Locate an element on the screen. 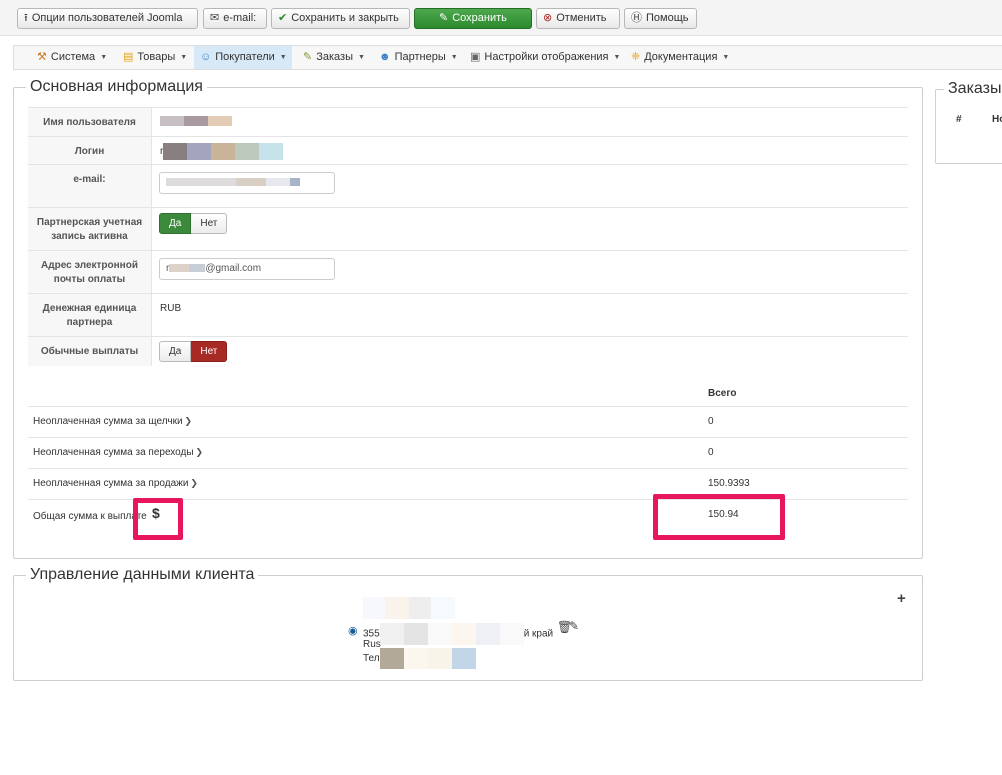 This screenshot has width=1002, height=775. upload-icon: ⭱ is located at coordinates (26, 18).